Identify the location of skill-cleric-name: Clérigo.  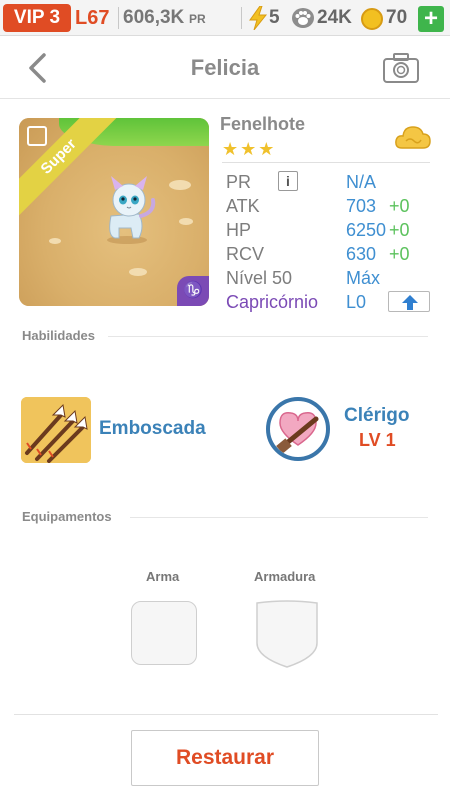
(376, 416).